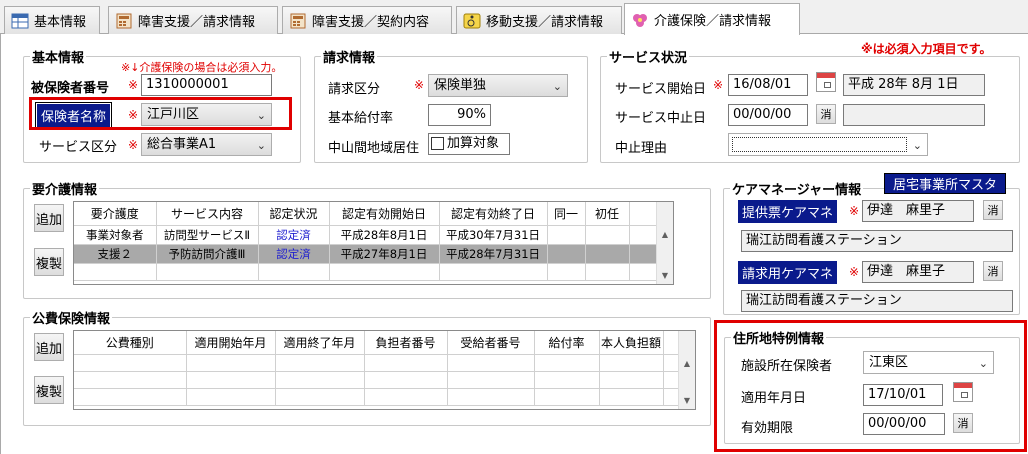 Image resolution: width=1028 pixels, height=454 pixels. Describe the element at coordinates (406, 343) in the screenshot. I see `column-header: 負担者番号` at that location.